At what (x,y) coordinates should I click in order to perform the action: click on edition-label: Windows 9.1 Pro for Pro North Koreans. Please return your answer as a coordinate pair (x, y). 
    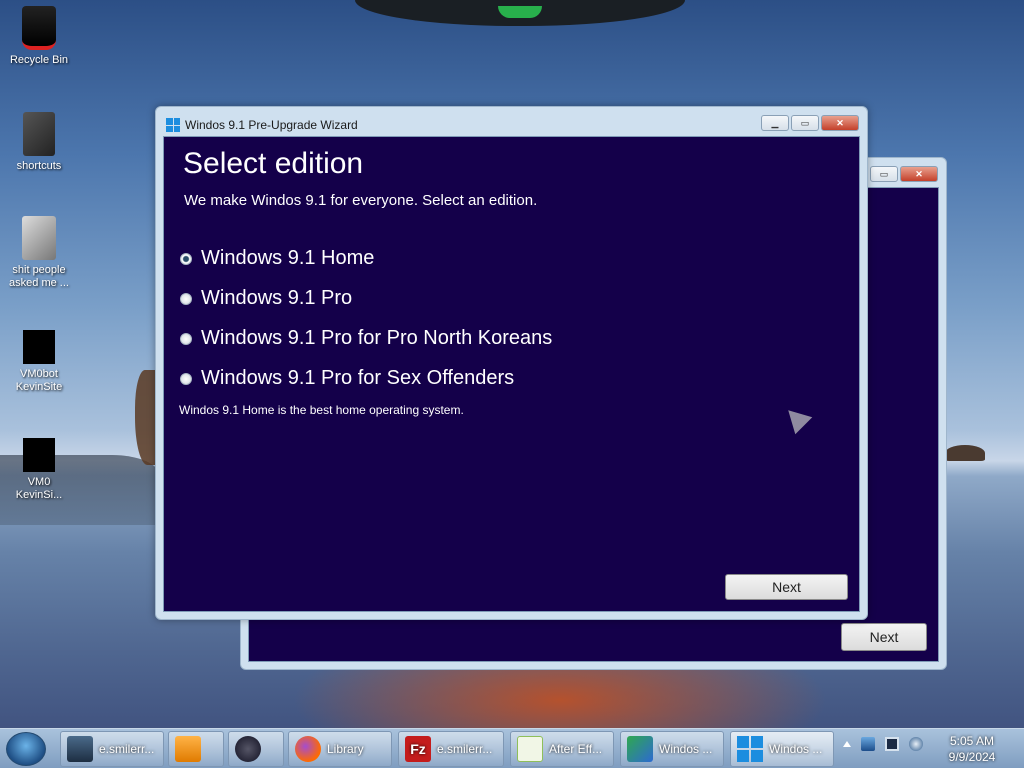
    Looking at the image, I should click on (377, 338).